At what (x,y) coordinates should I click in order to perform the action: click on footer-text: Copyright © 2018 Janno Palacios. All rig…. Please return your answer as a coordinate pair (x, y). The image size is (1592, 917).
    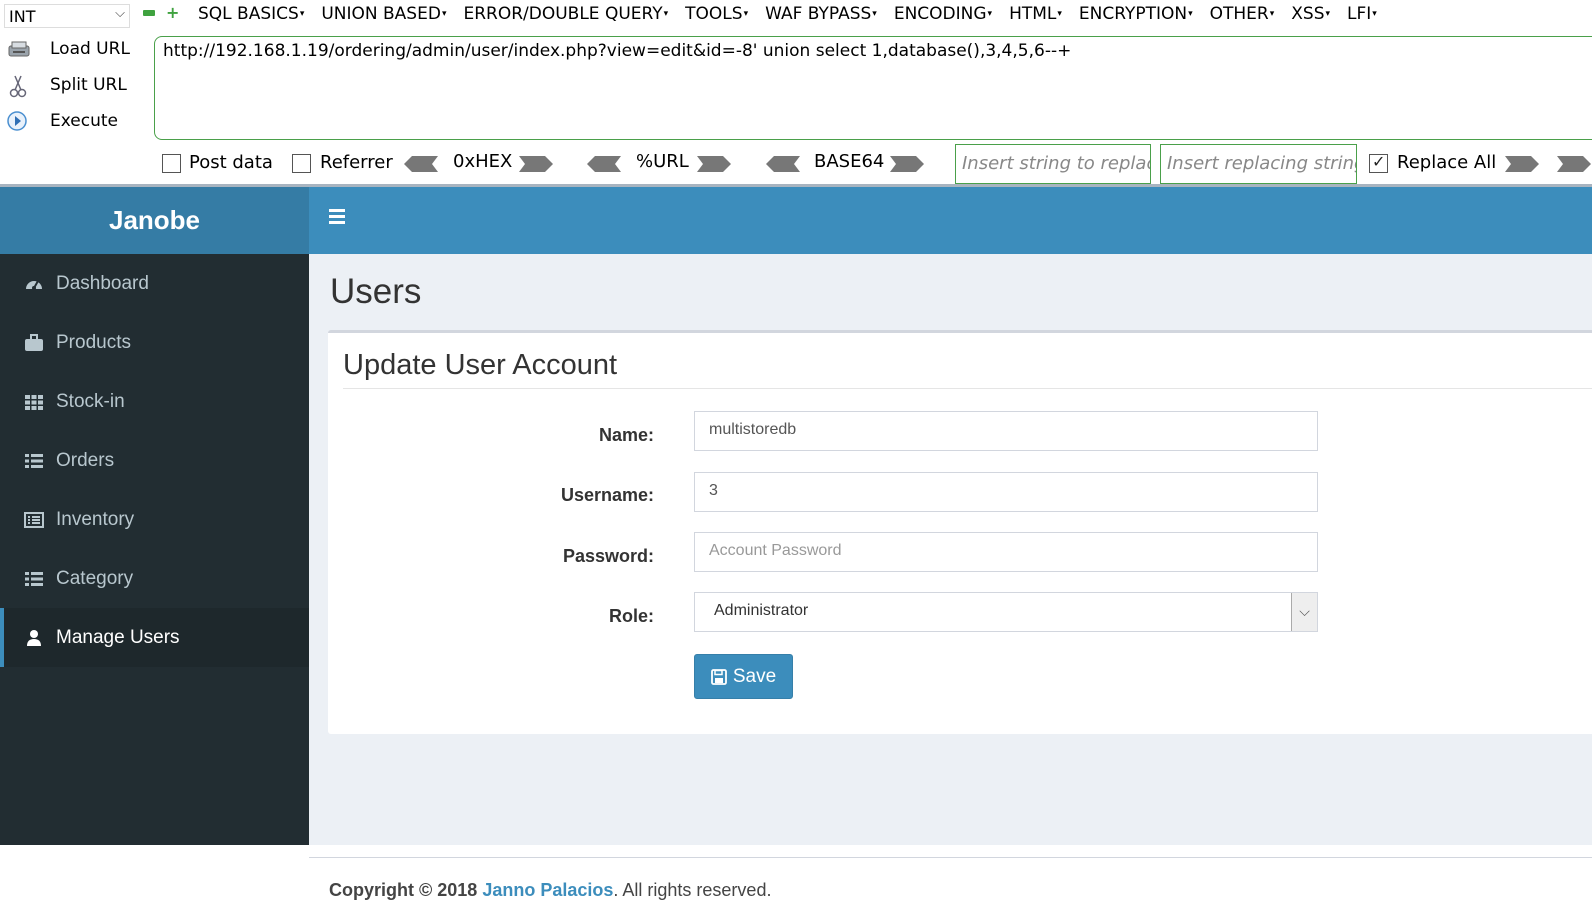
    Looking at the image, I should click on (550, 890).